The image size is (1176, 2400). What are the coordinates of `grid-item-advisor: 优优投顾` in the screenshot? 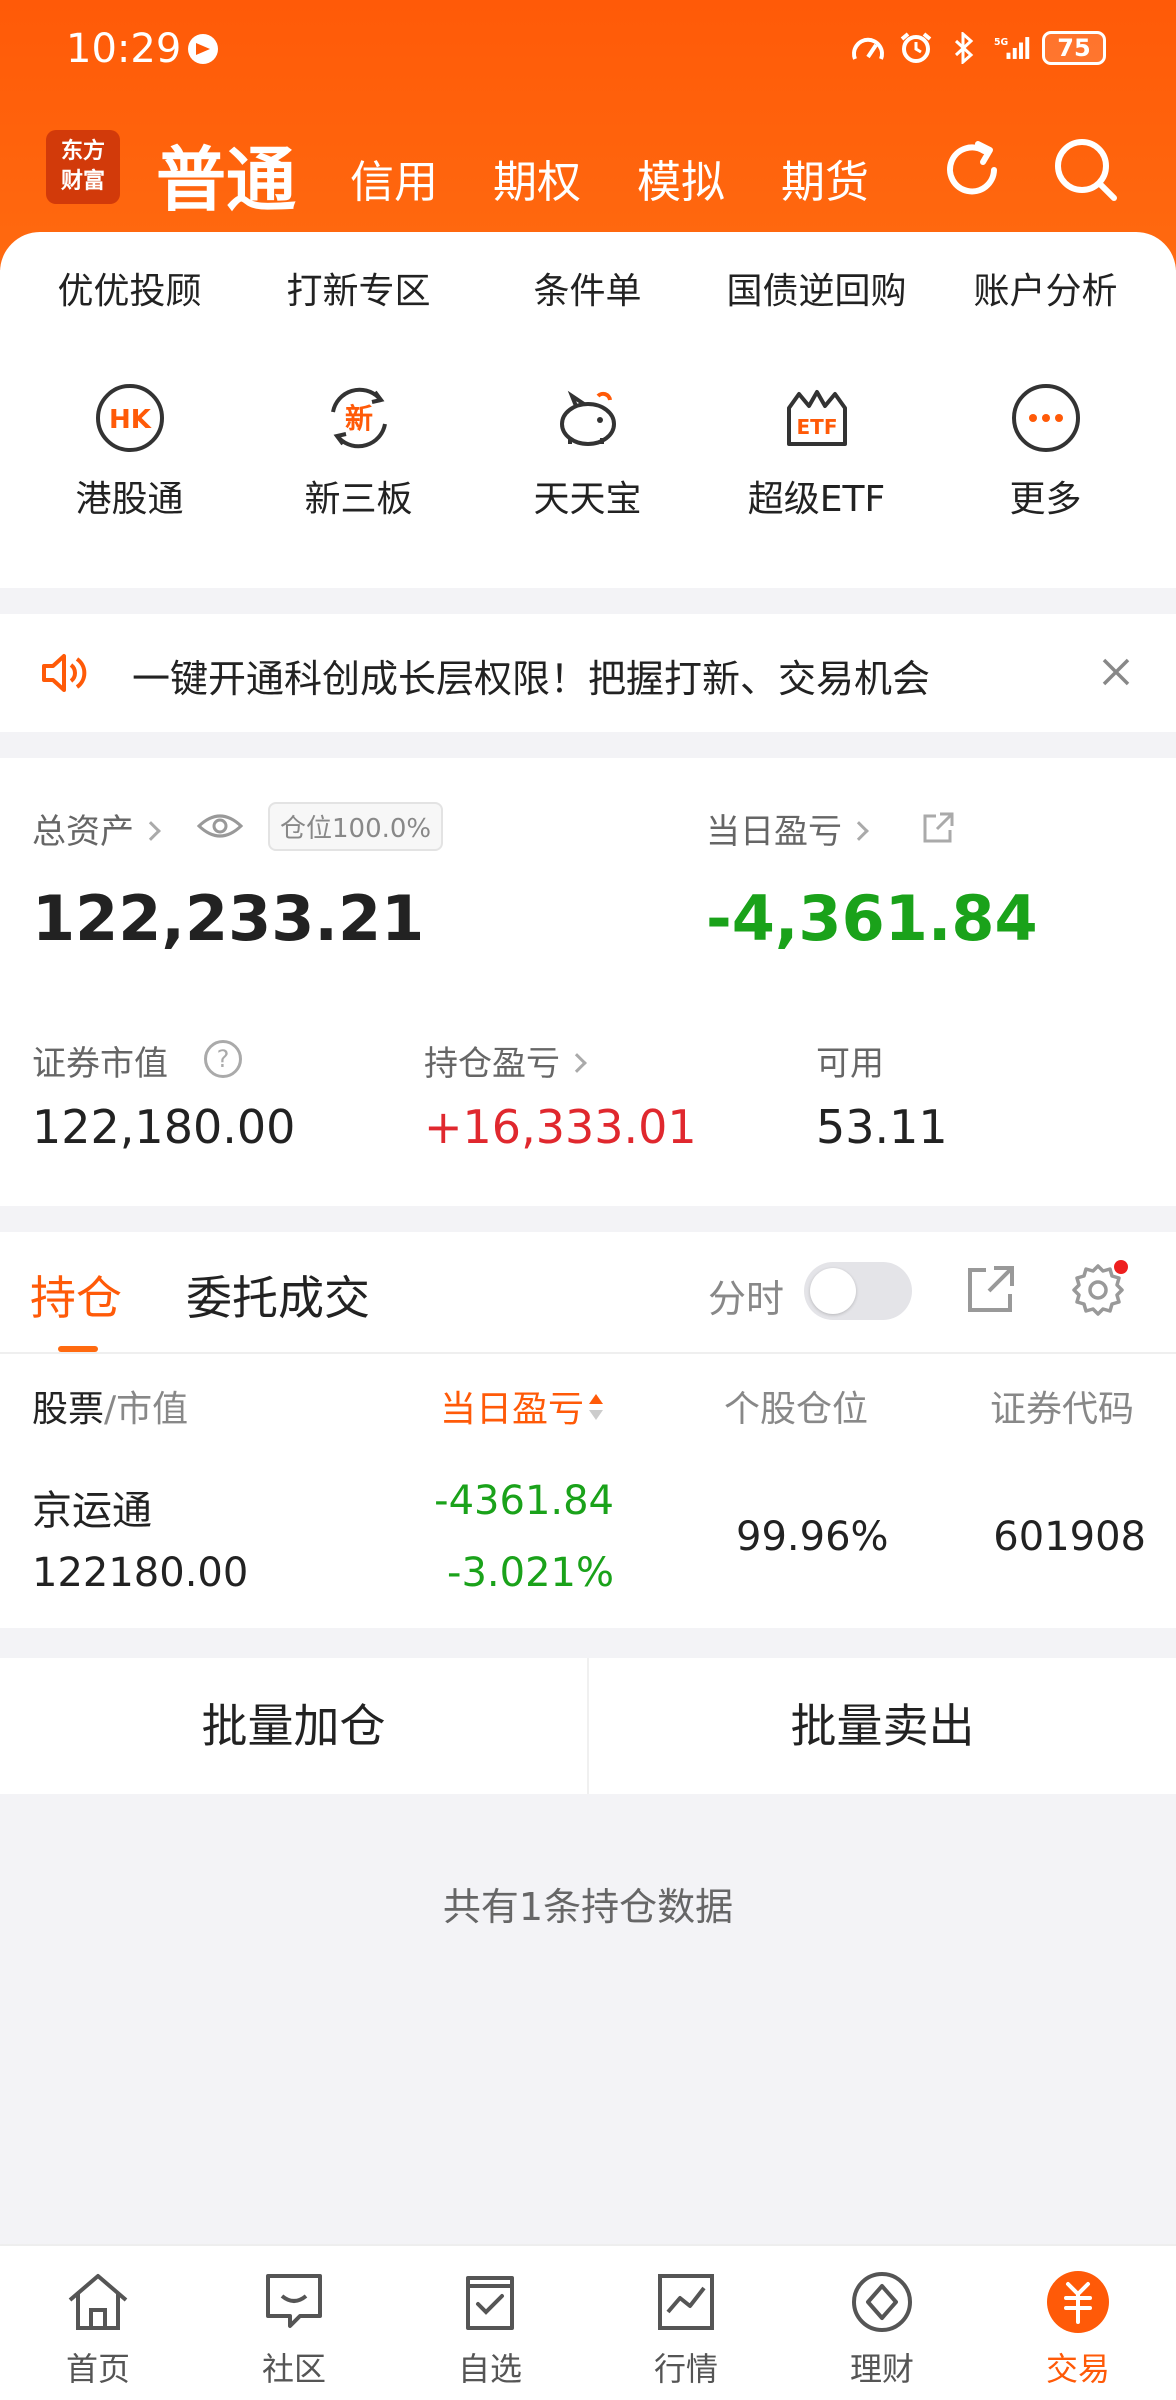 It's located at (129, 288).